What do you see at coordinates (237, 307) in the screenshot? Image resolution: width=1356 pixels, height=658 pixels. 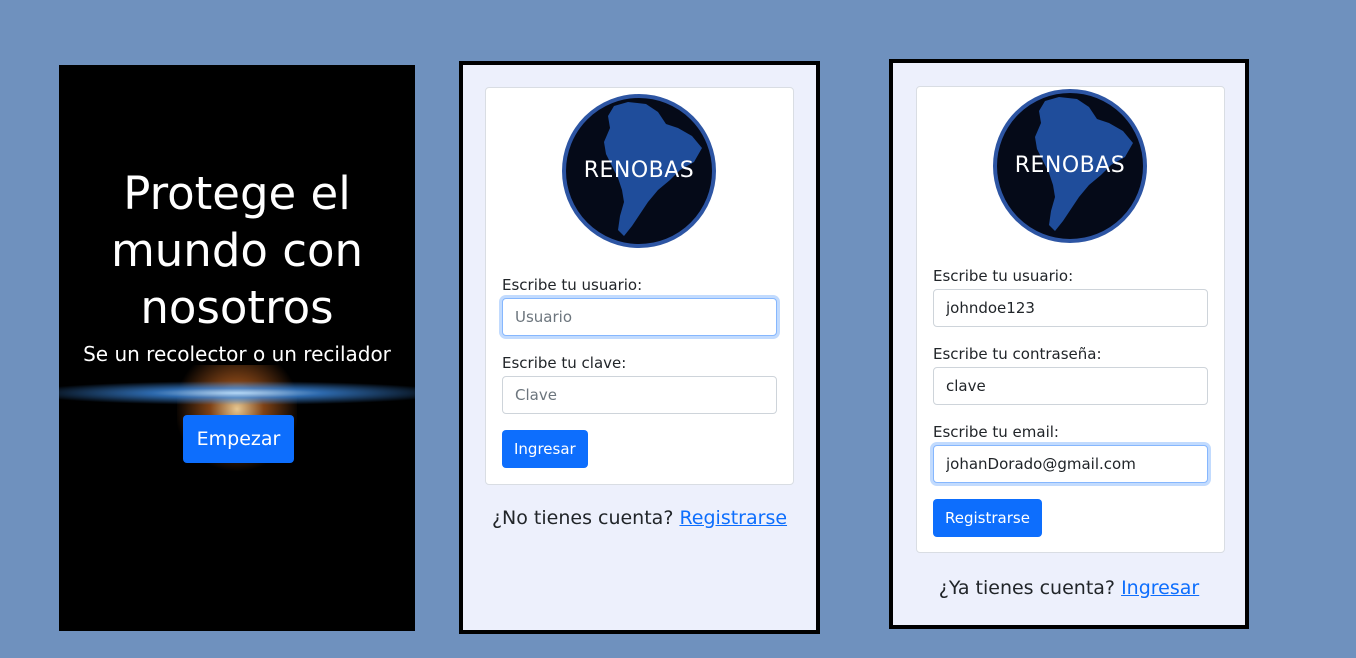 I see `splash-title-line-3: nosotros` at bounding box center [237, 307].